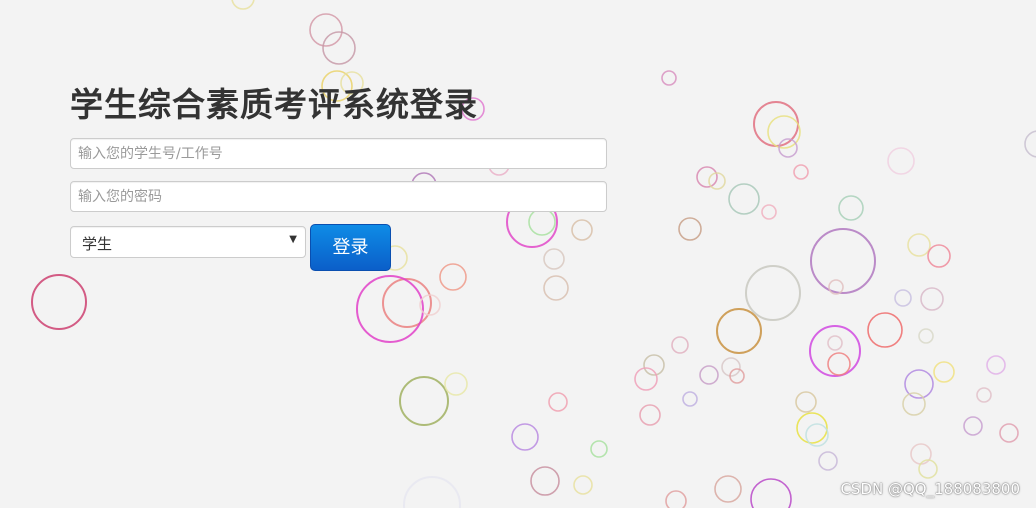 The height and width of the screenshot is (508, 1036). Describe the element at coordinates (293, 239) in the screenshot. I see `caret-down-icon: ▼` at that location.